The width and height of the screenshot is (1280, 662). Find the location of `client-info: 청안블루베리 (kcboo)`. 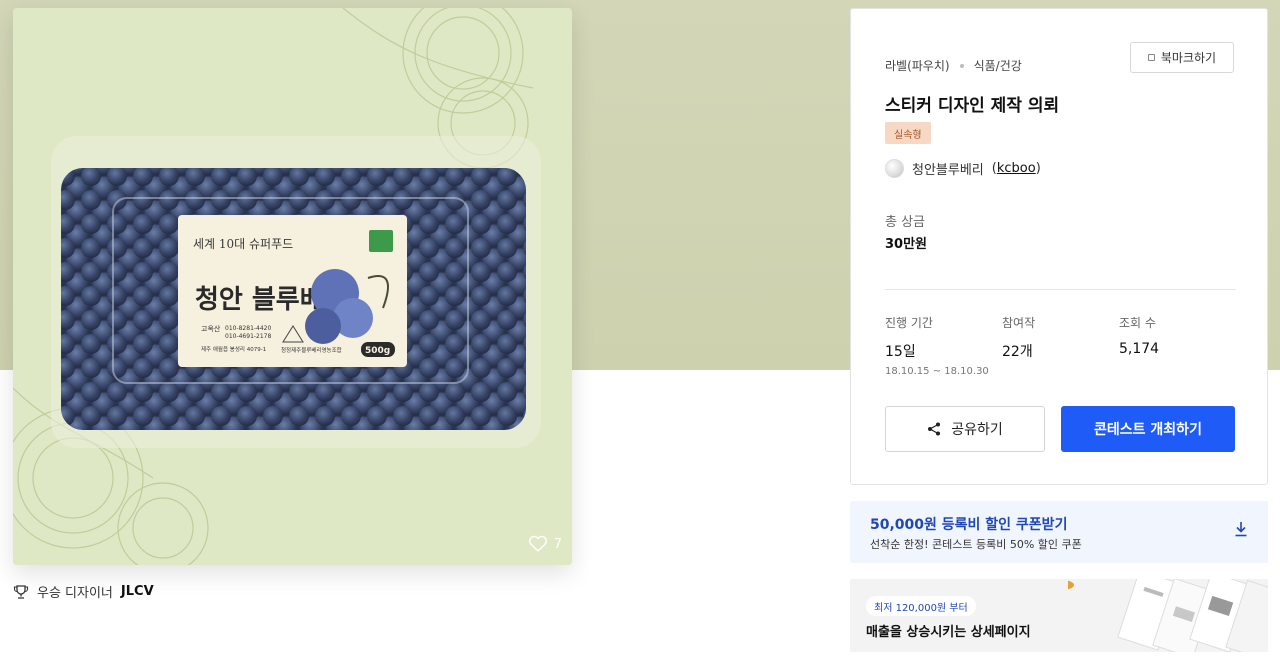

client-info: 청안블루베리 (kcboo) is located at coordinates (963, 168).